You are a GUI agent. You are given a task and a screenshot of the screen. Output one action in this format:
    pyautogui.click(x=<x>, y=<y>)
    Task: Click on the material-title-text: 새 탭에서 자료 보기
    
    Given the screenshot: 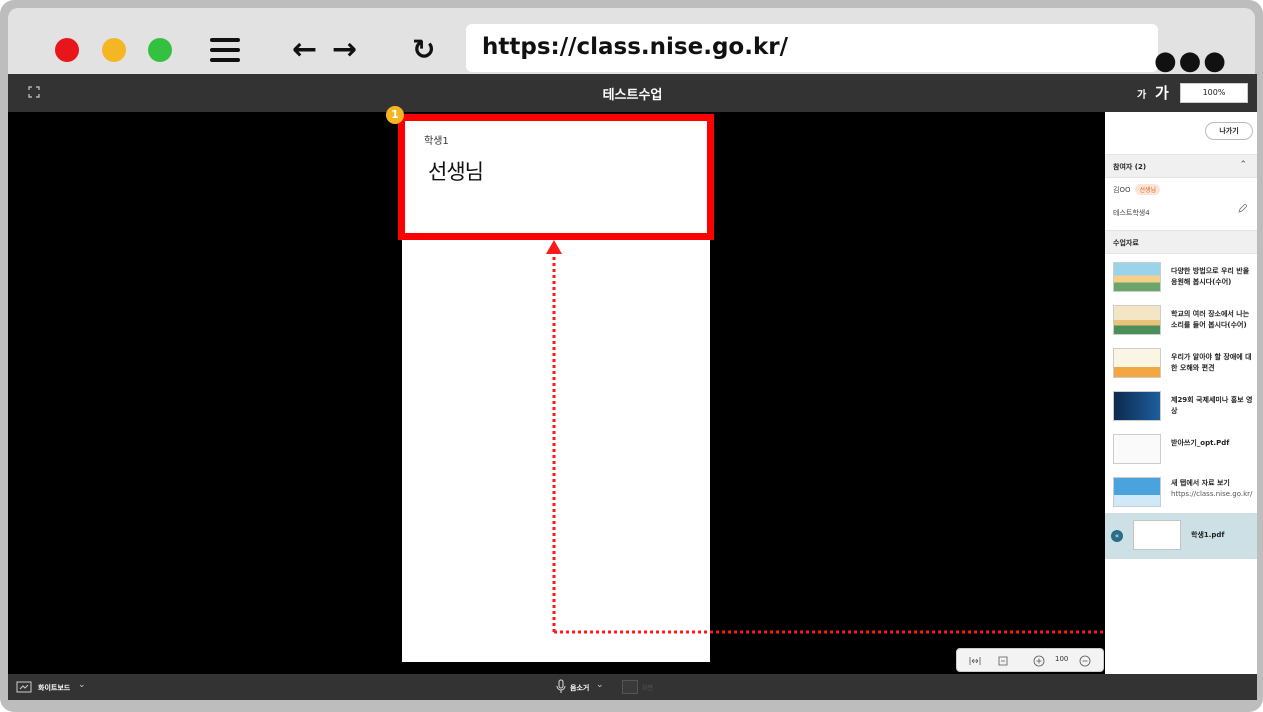 What is the action you would take?
    pyautogui.click(x=1200, y=483)
    